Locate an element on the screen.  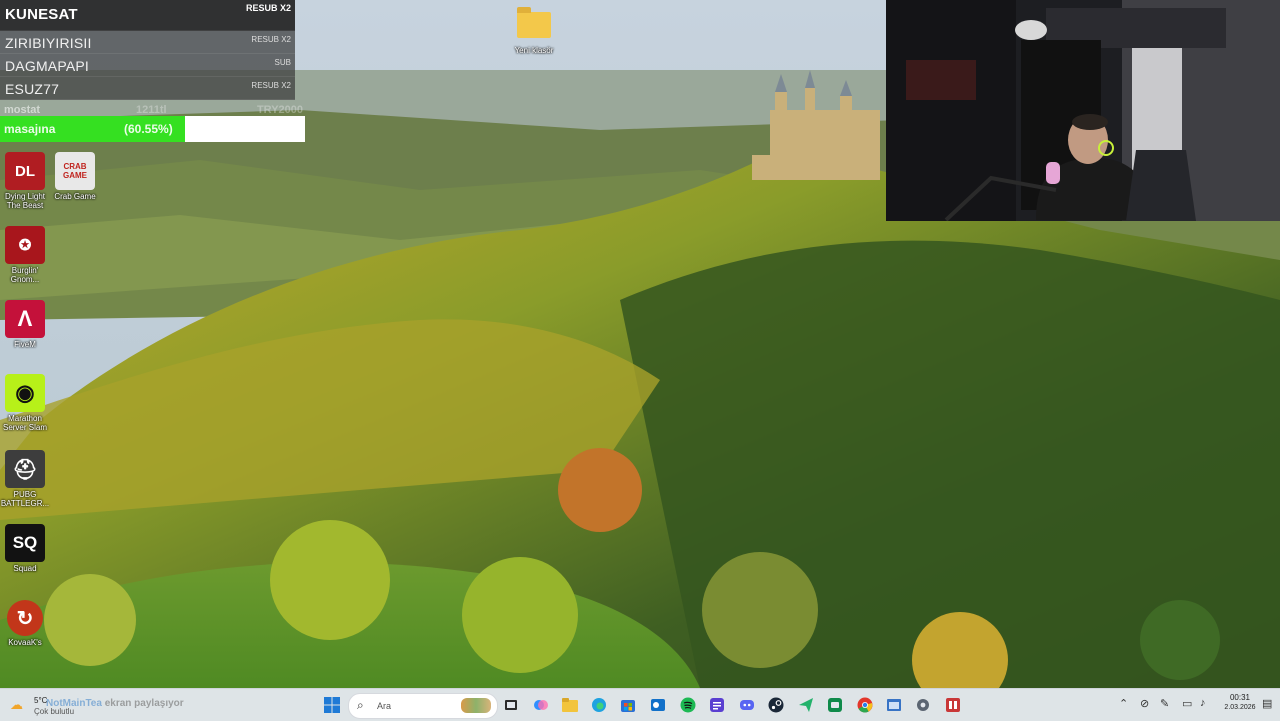
desktop-folder-yeni-klasor: Yeni klasör is located at coordinates (534, 30).